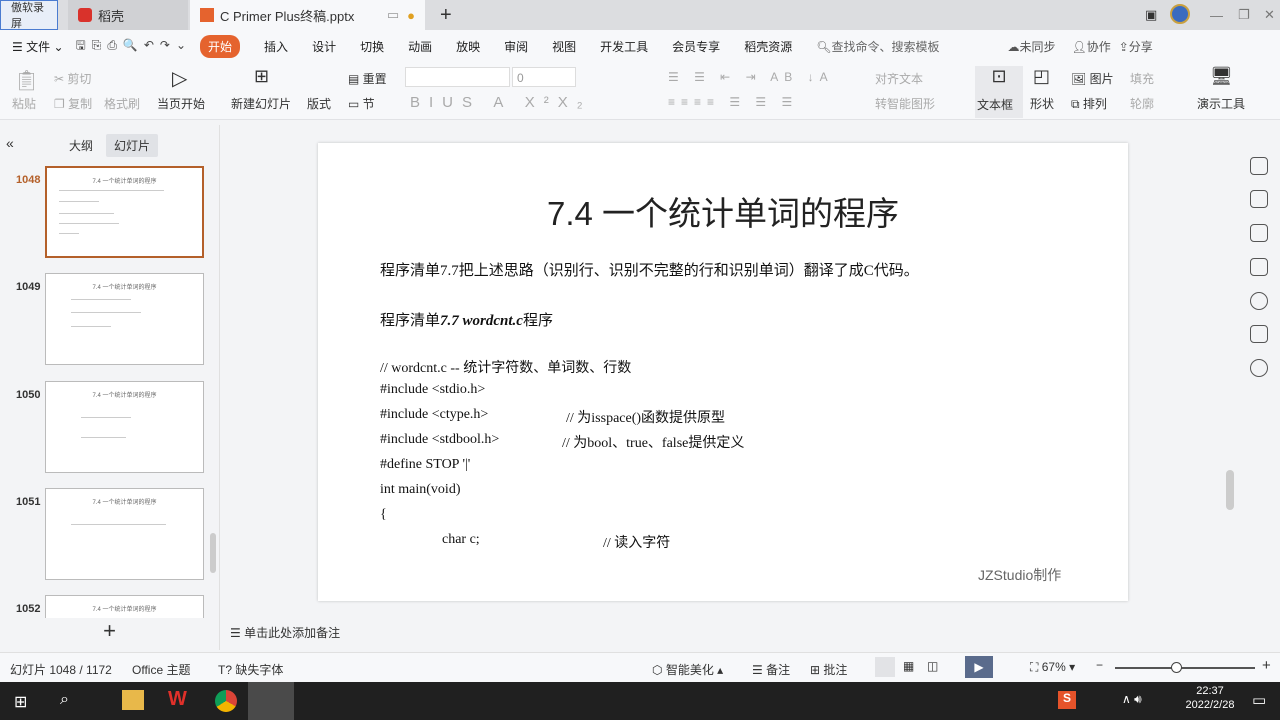 The image size is (1280, 720). I want to click on transition-icon, so click(1259, 267).